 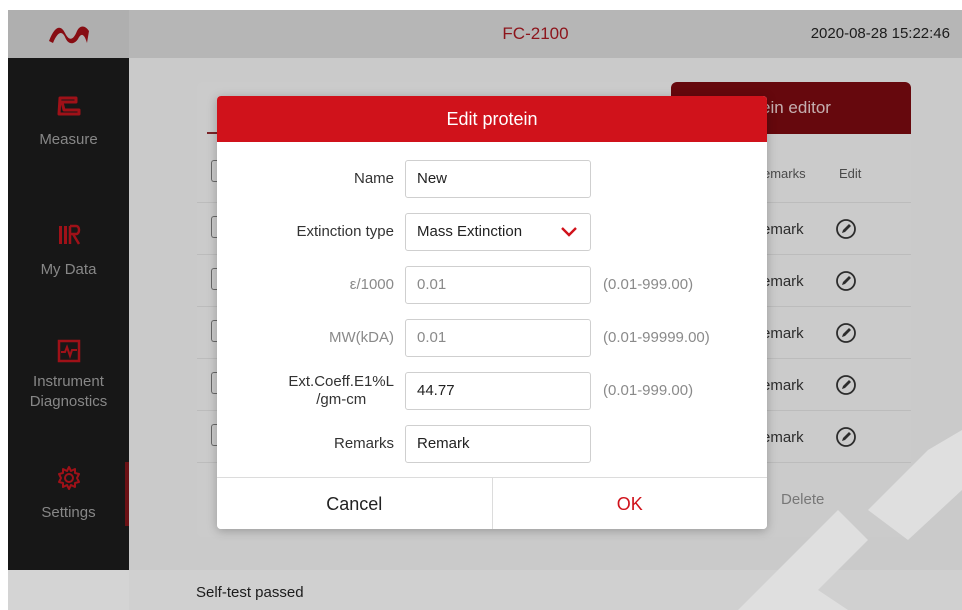 I want to click on epsilon-label: ε/1000, so click(x=371, y=284).